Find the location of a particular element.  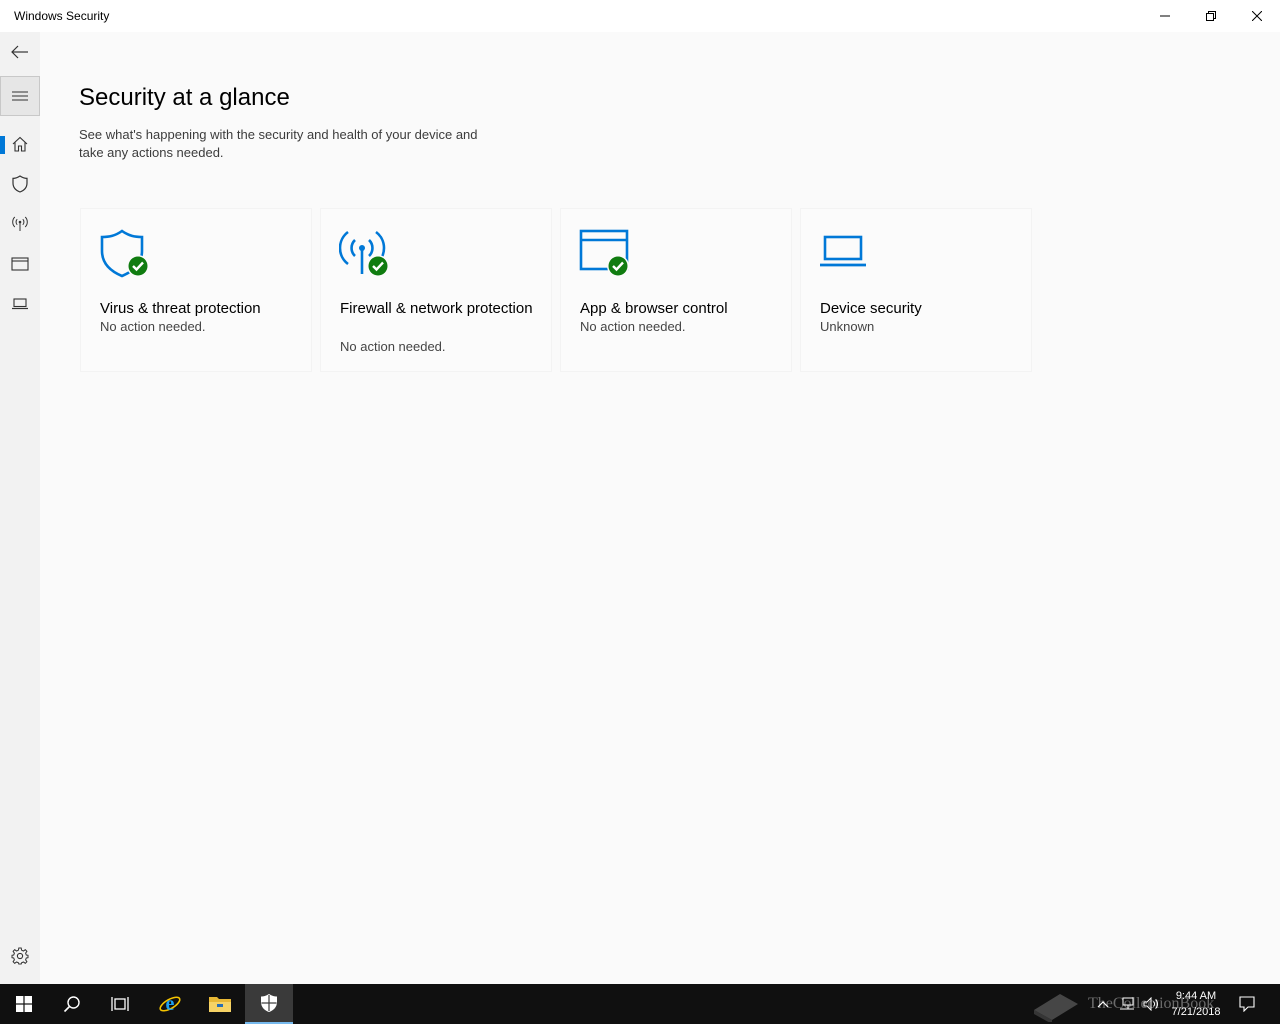

windows-security-icon is located at coordinates (269, 1003).